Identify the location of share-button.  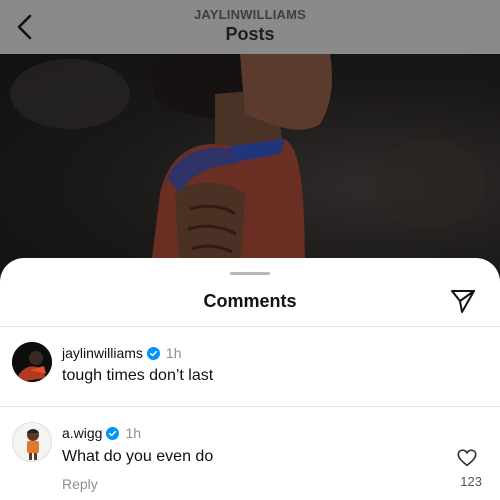
(463, 301).